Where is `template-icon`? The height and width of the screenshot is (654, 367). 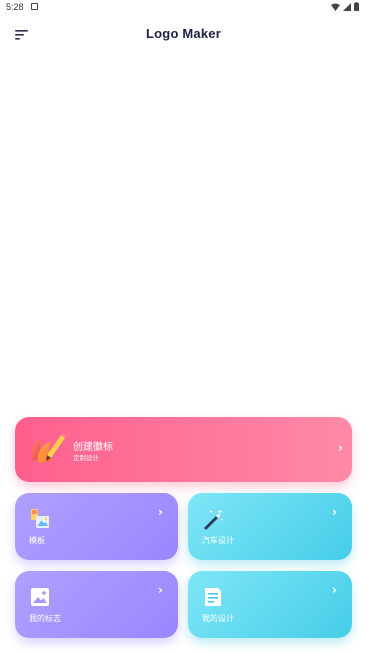 template-icon is located at coordinates (40, 518).